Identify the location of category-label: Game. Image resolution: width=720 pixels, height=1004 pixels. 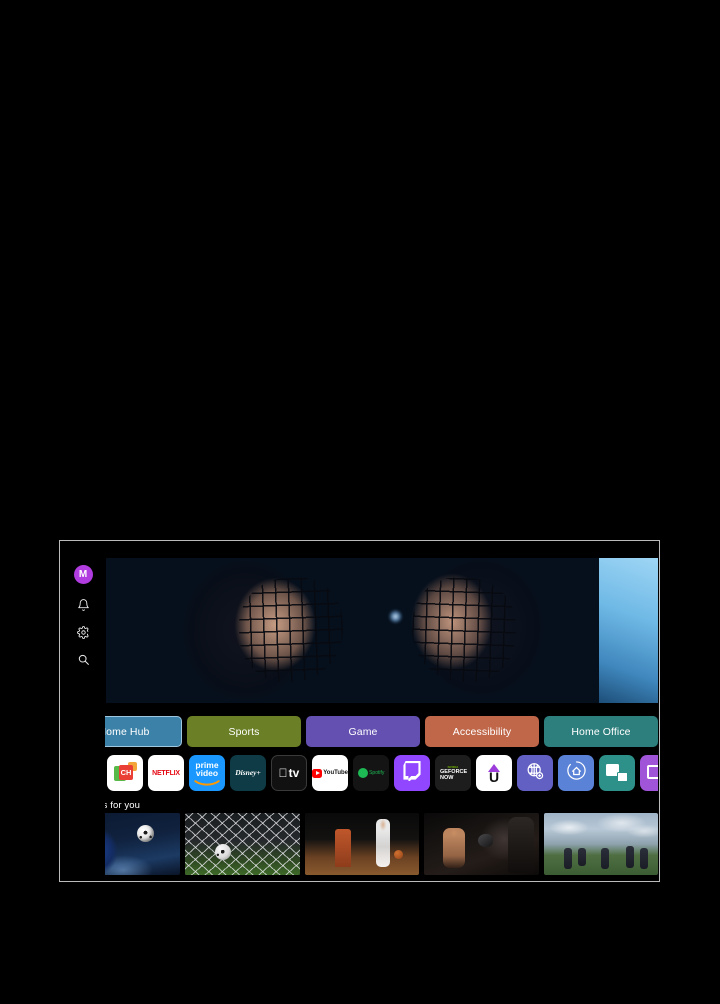
(363, 731).